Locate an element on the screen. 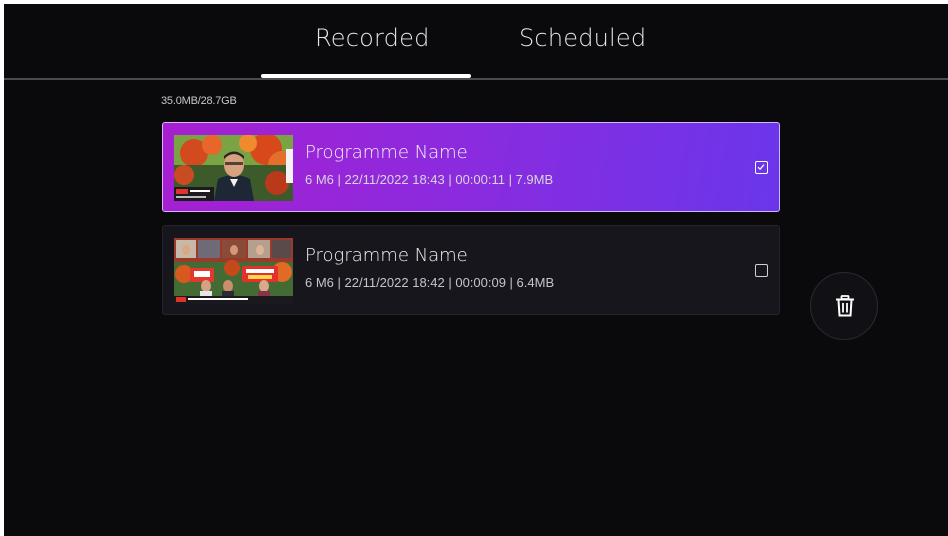 Image resolution: width=948 pixels, height=536 pixels. thumbnail-news-presenter-icon is located at coordinates (233, 168).